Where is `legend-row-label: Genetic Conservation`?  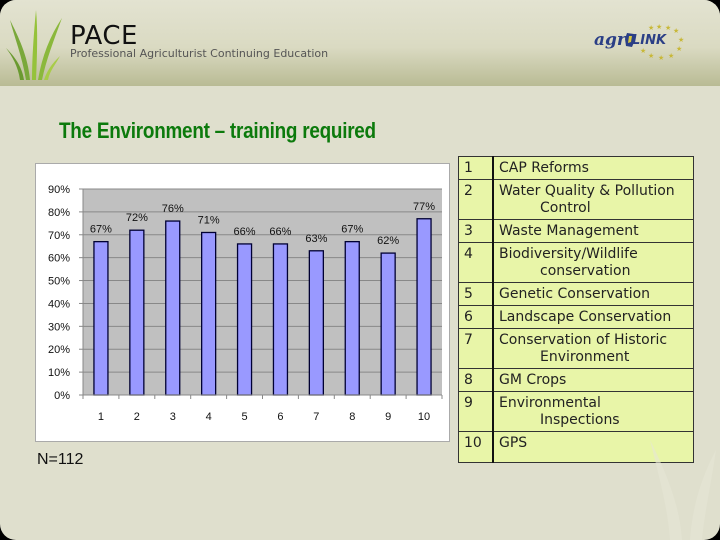 legend-row-label: Genetic Conservation is located at coordinates (593, 294).